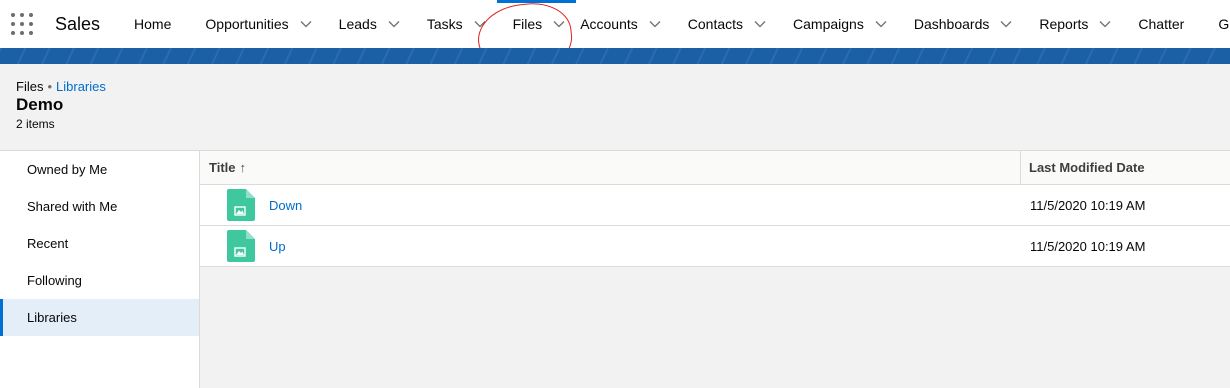  What do you see at coordinates (243, 167) in the screenshot?
I see `sort-ascending-icon: ↑` at bounding box center [243, 167].